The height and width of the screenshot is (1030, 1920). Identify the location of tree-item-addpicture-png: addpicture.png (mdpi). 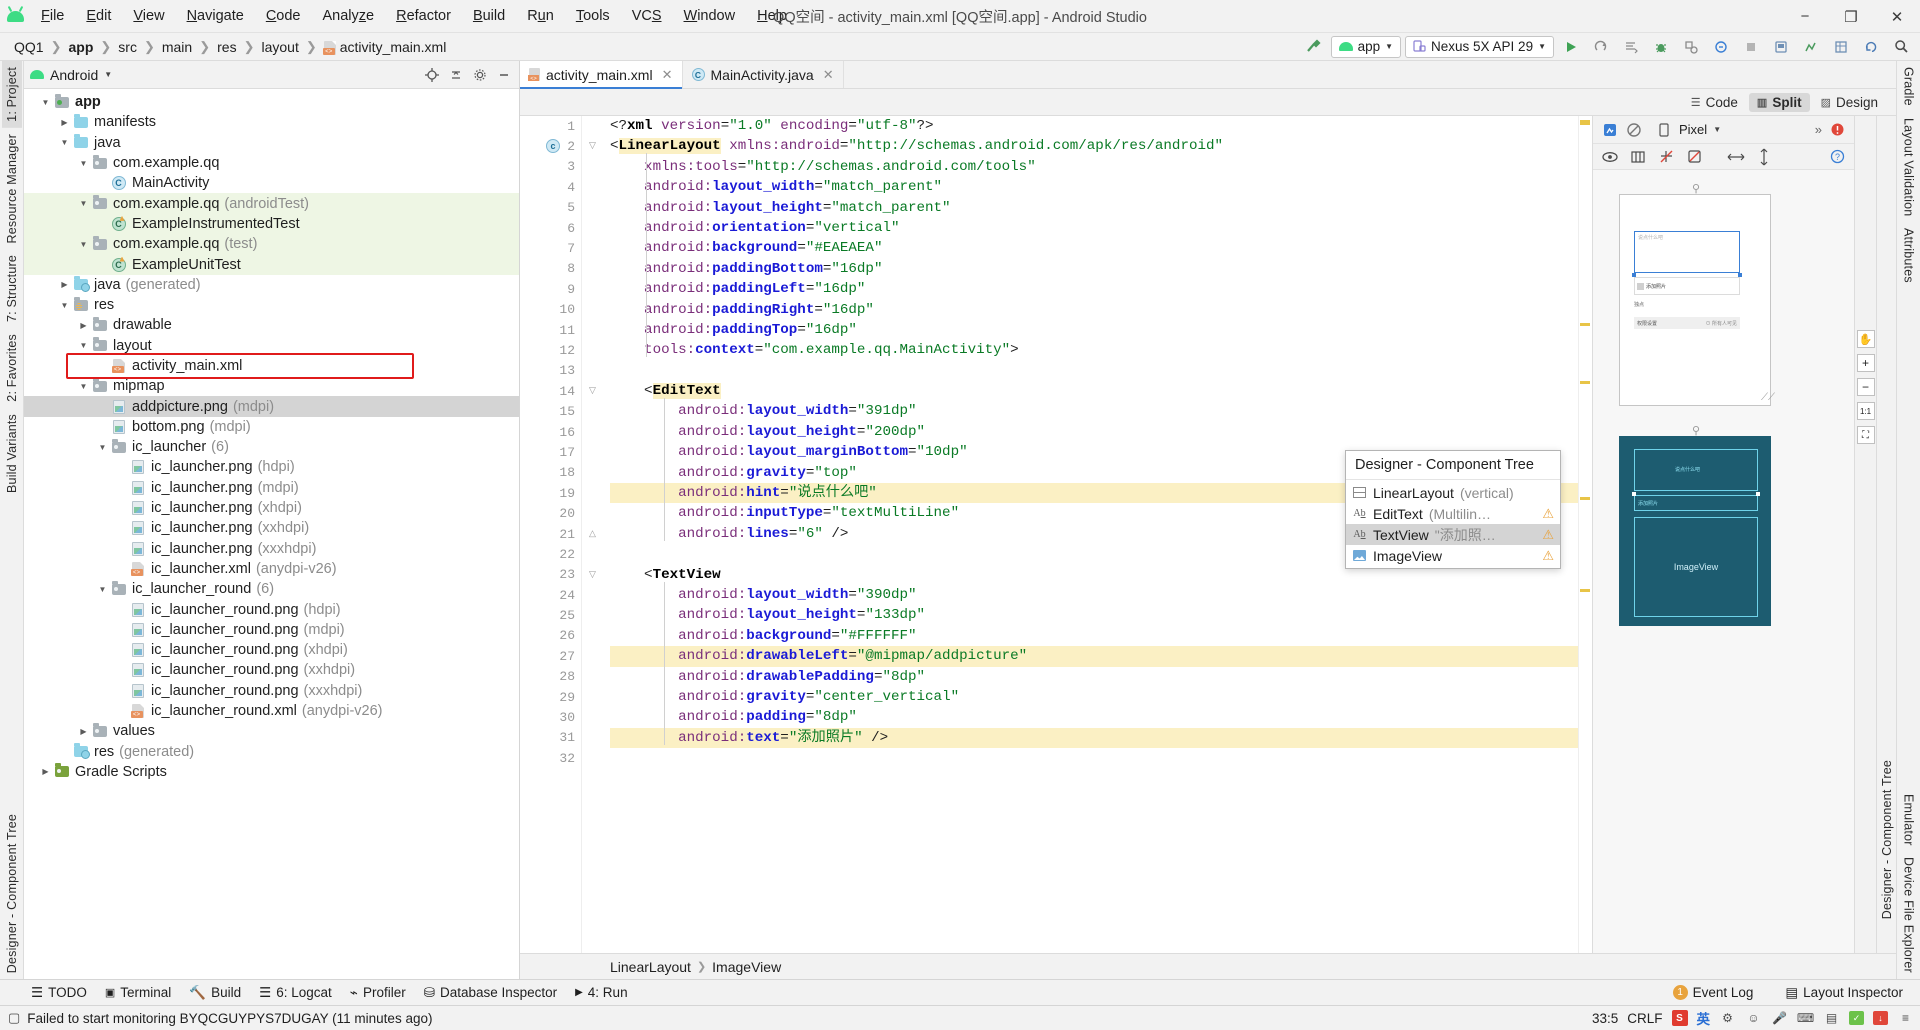
(271, 406).